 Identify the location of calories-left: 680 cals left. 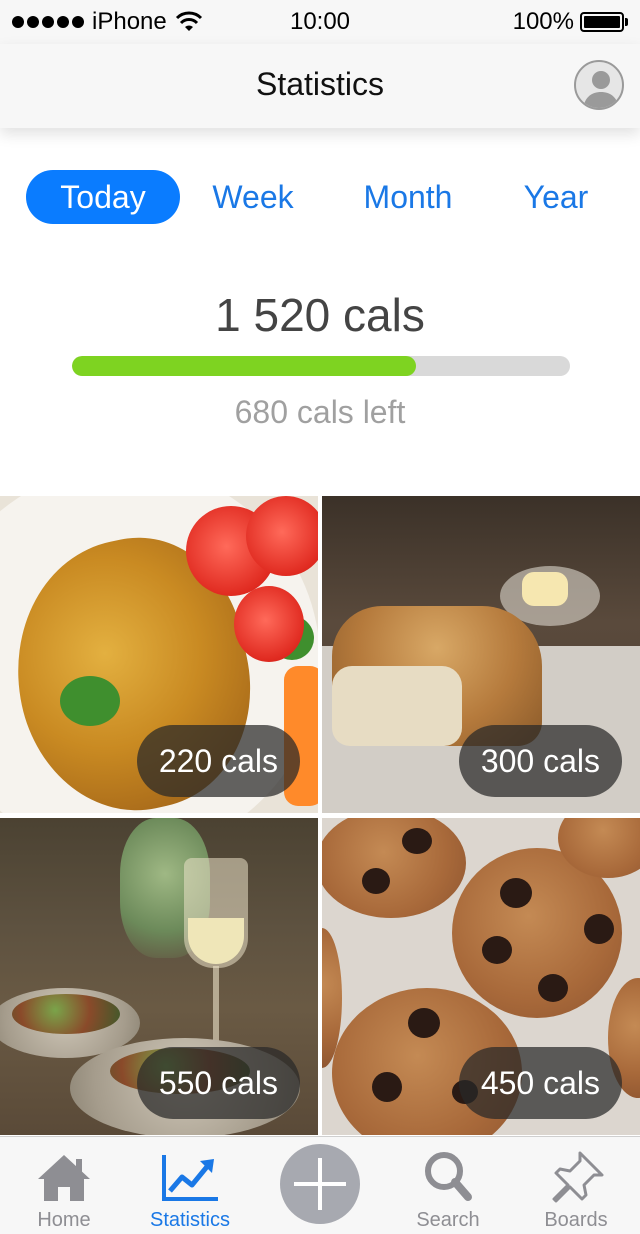
(320, 412).